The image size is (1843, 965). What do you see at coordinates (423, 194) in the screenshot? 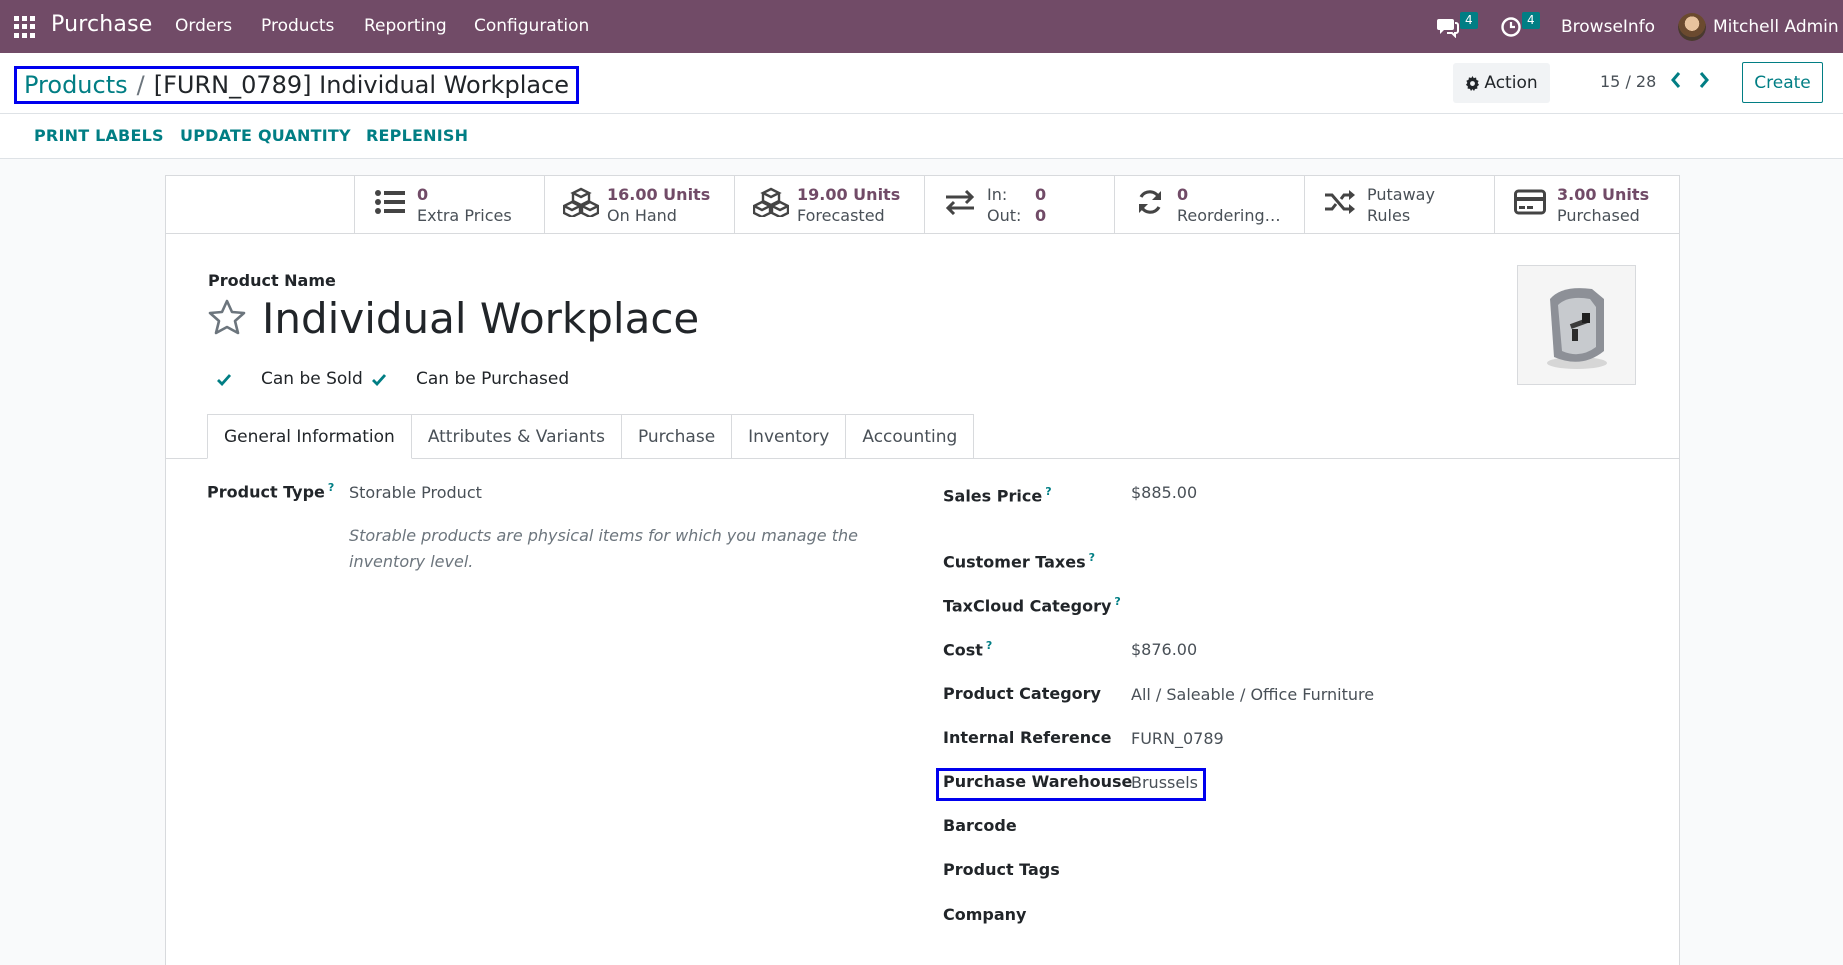
I see `extra-prices-value: 0` at bounding box center [423, 194].